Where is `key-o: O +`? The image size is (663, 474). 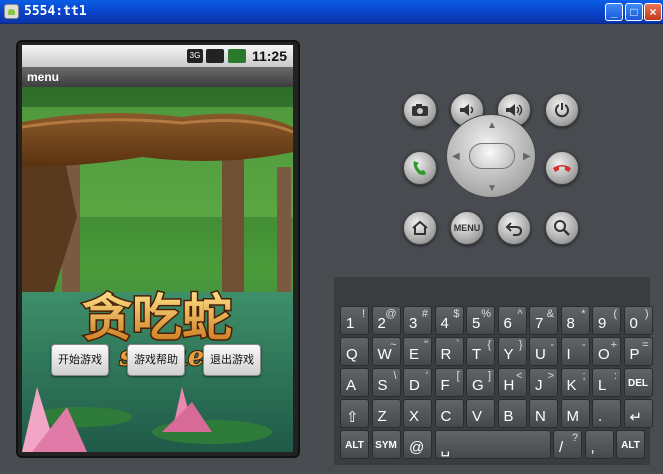
key-o: O + is located at coordinates (606, 351).